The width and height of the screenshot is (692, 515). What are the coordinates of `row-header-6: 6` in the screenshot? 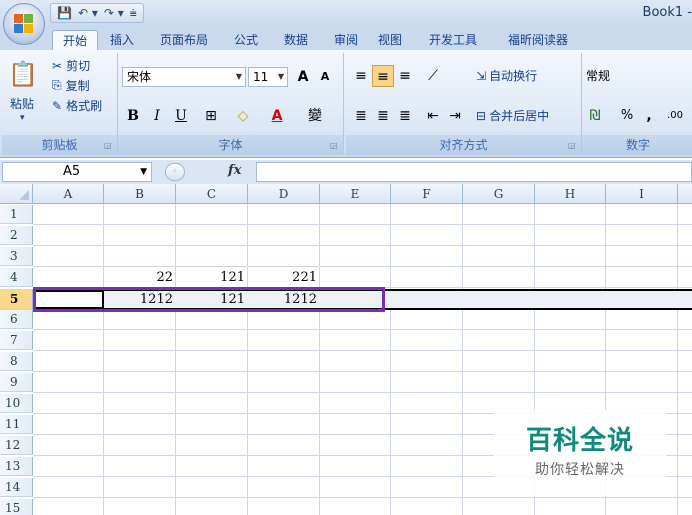 It's located at (16, 319).